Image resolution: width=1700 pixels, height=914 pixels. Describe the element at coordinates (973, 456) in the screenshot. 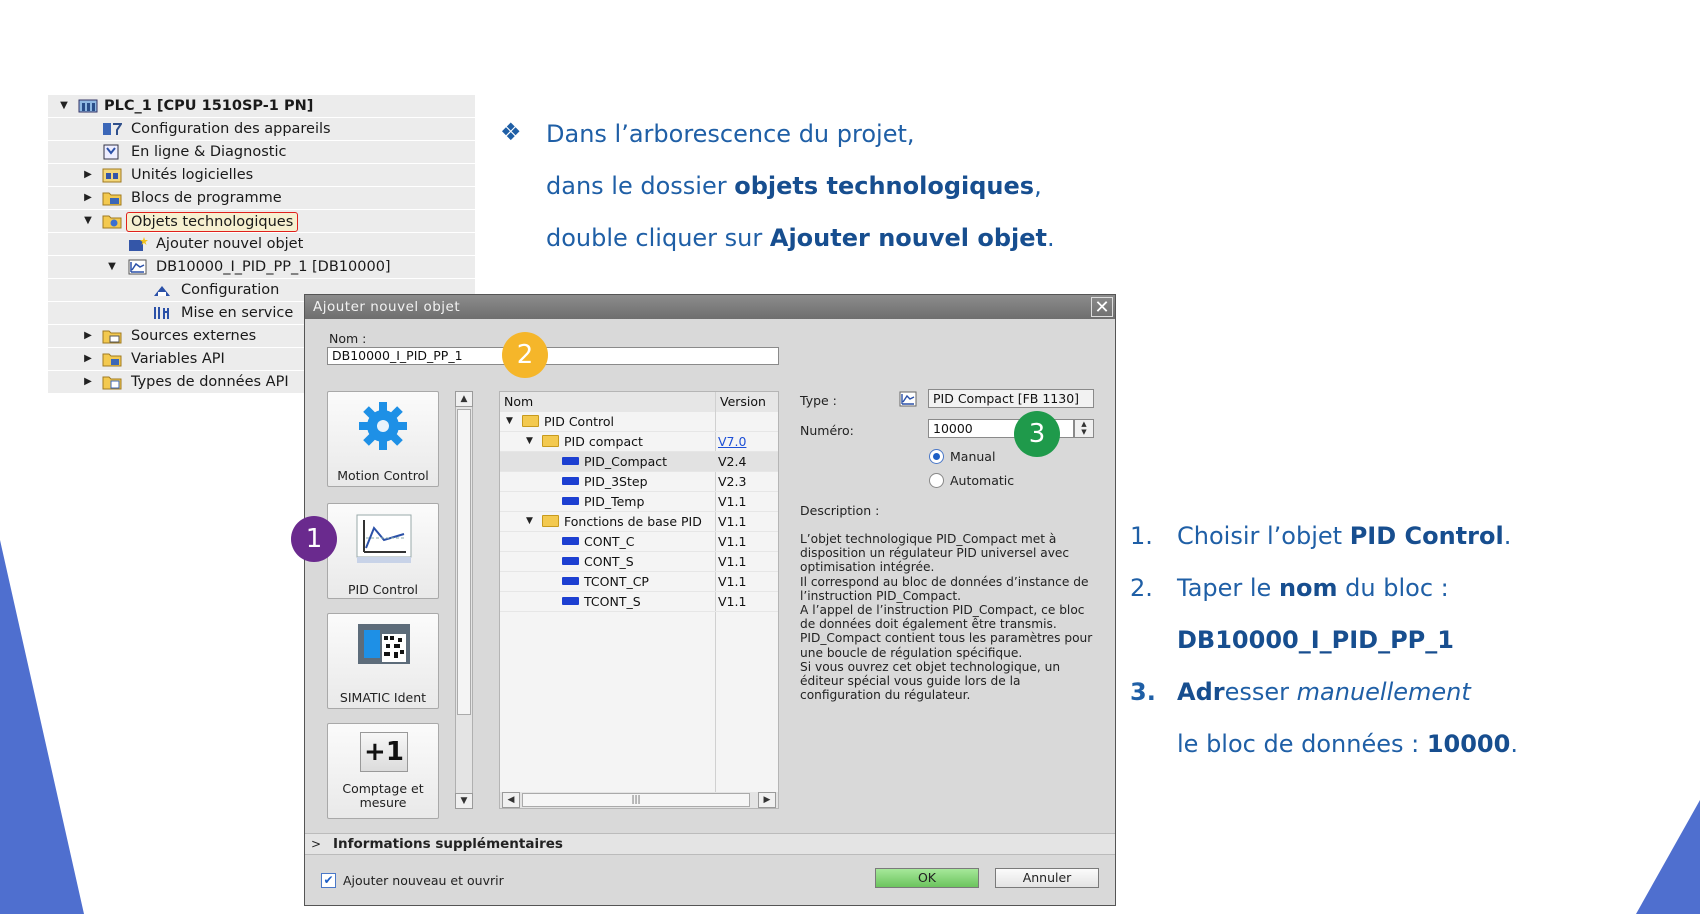

I see `radio-manual-label: Manual` at that location.